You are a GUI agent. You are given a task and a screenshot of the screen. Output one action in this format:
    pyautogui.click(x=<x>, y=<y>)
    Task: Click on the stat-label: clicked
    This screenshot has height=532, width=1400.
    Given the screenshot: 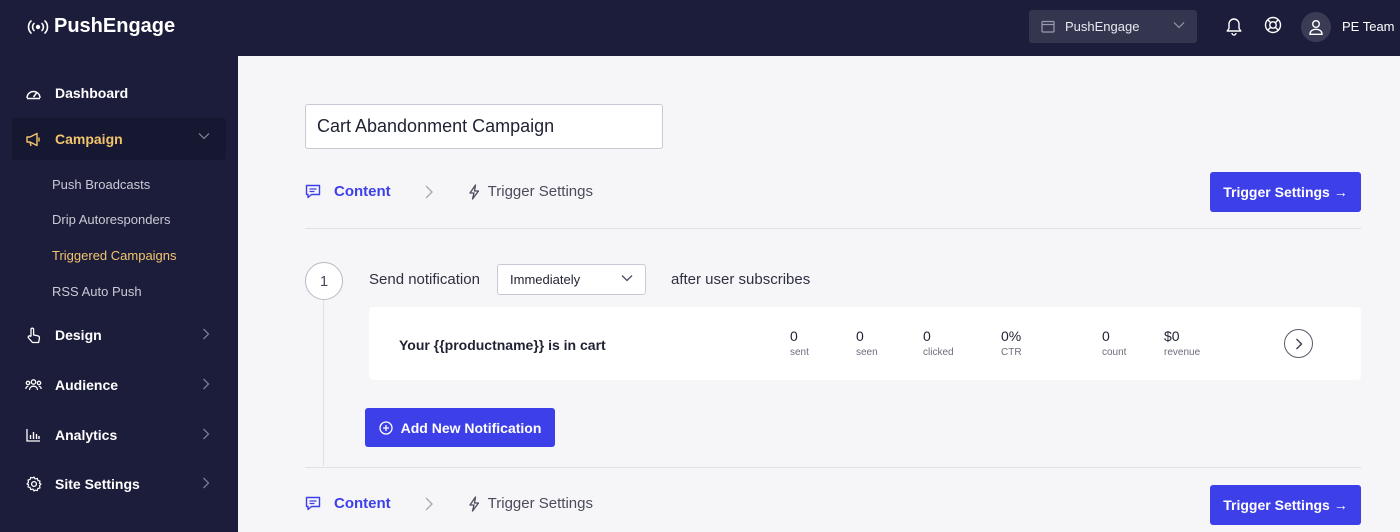 What is the action you would take?
    pyautogui.click(x=938, y=352)
    